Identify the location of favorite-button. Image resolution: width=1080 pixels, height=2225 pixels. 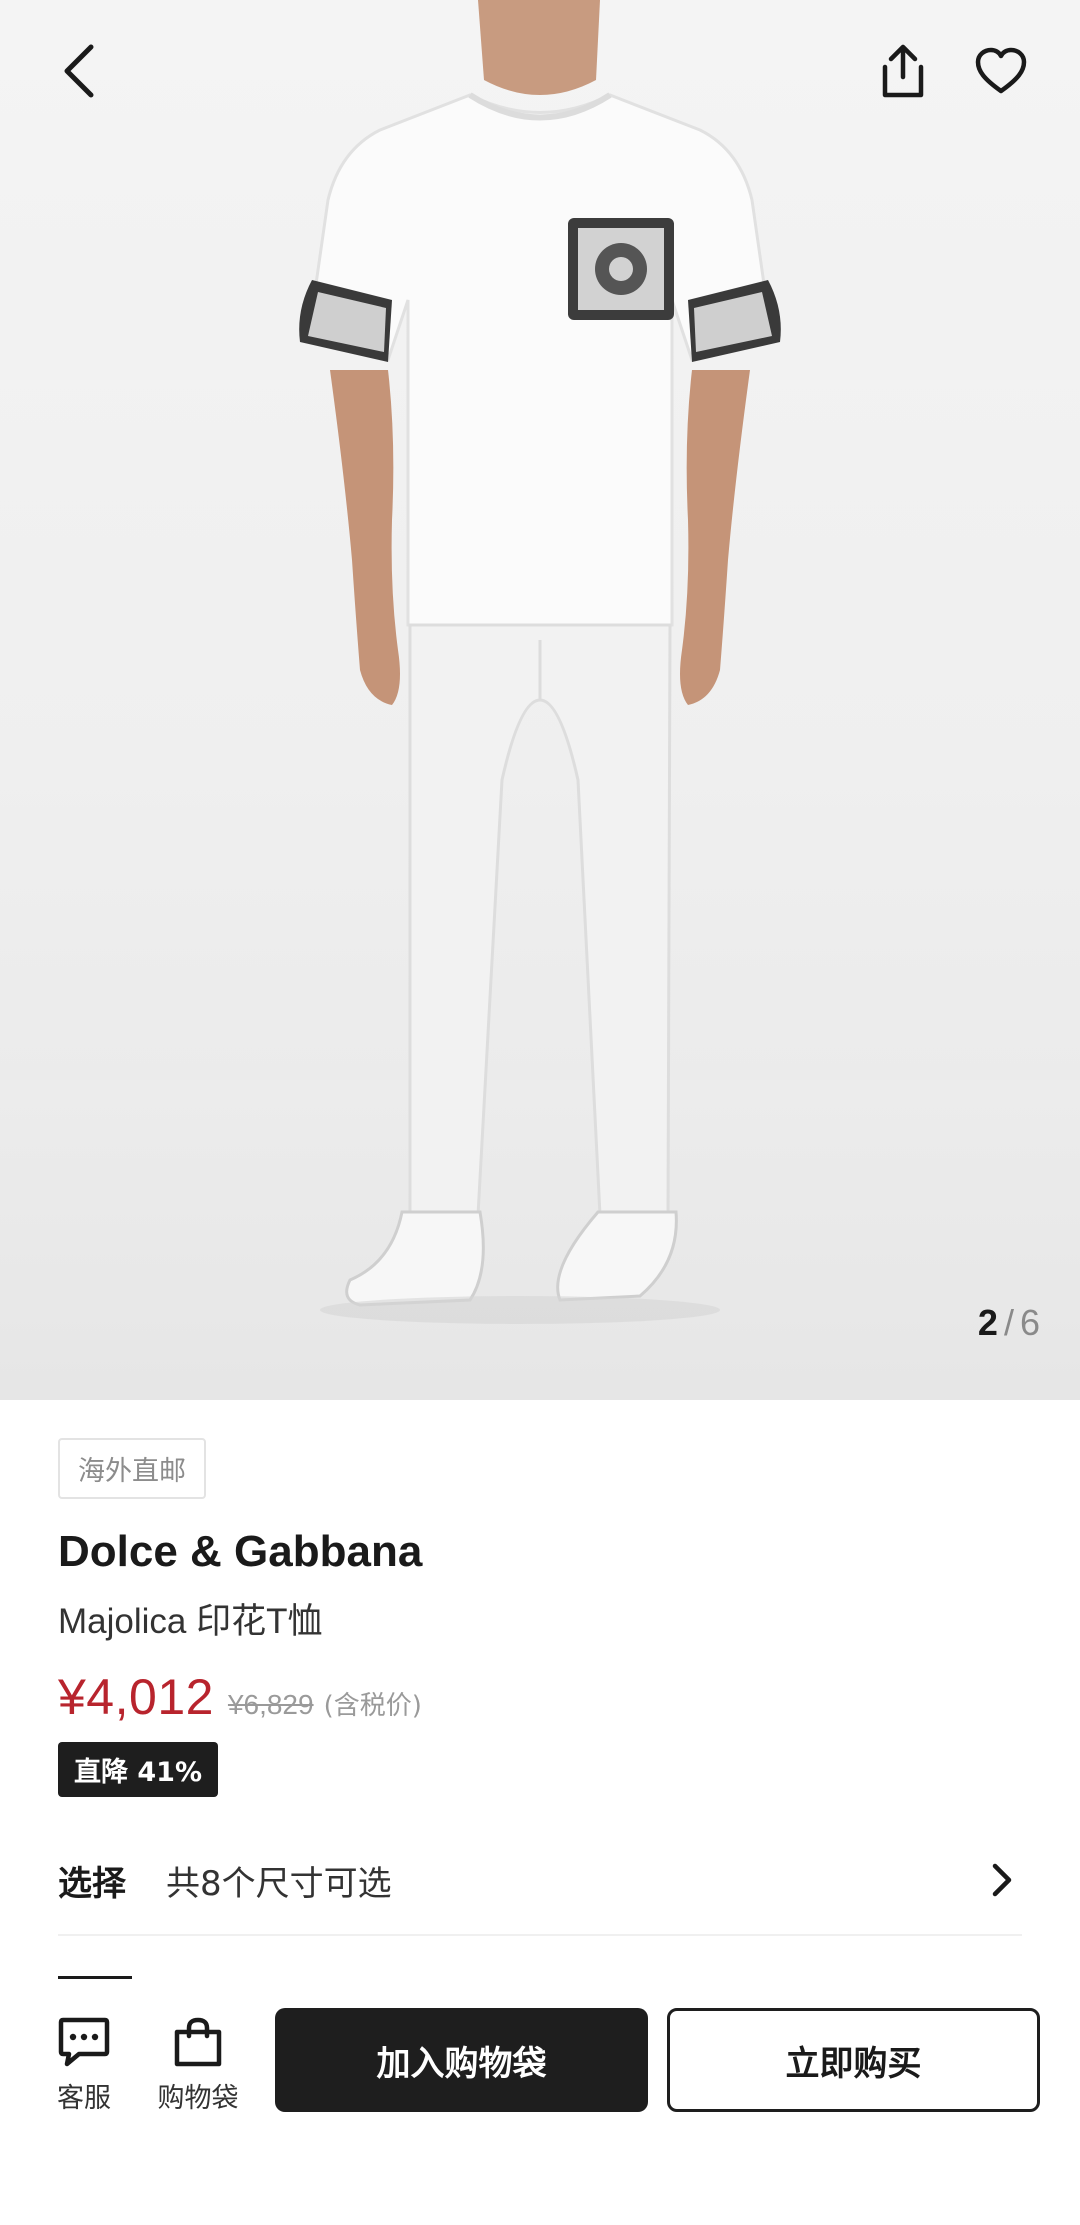
(1001, 71).